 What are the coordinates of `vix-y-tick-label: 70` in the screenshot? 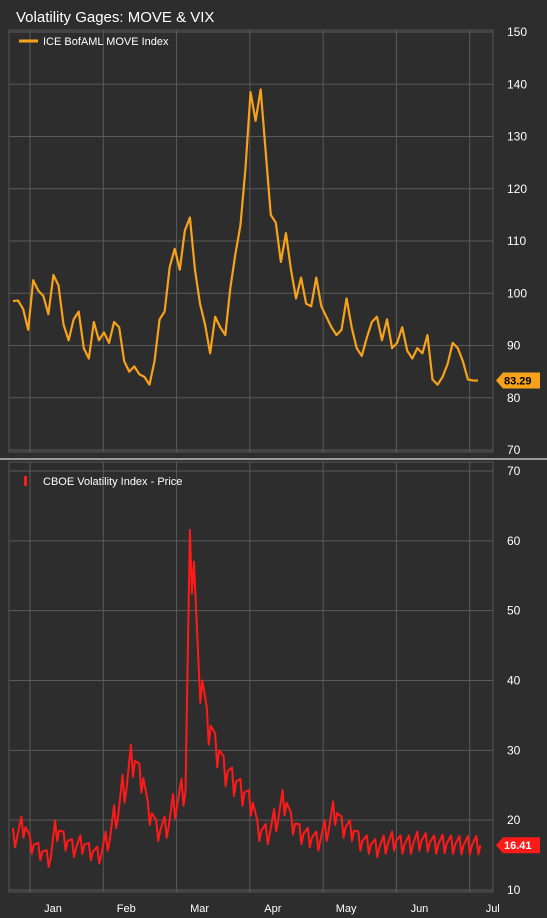 It's located at (514, 471).